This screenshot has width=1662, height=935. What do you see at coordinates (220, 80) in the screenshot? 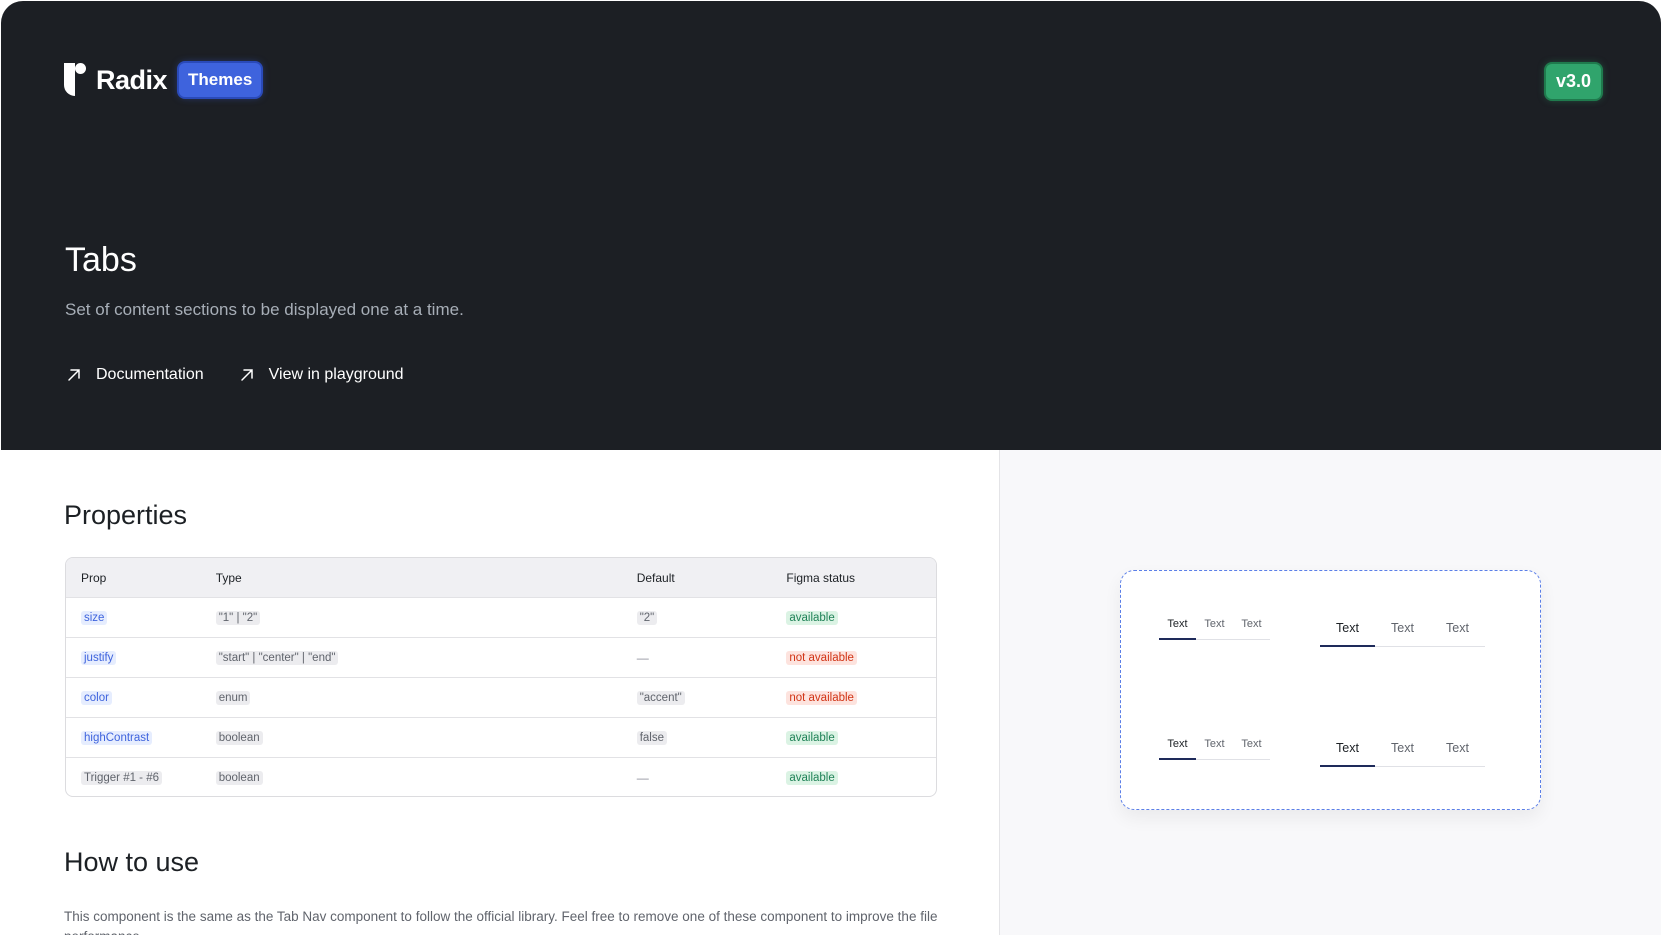
I see `themes-badge: Themes` at bounding box center [220, 80].